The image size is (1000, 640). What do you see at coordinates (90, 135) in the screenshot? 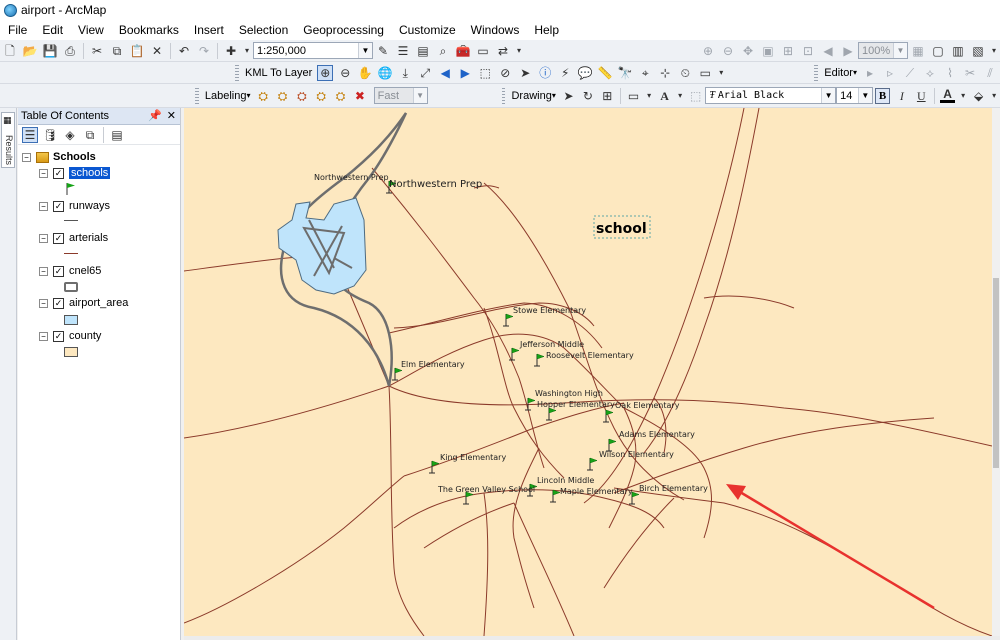
I see `list-by-selection-icon: ⧉` at bounding box center [90, 135].